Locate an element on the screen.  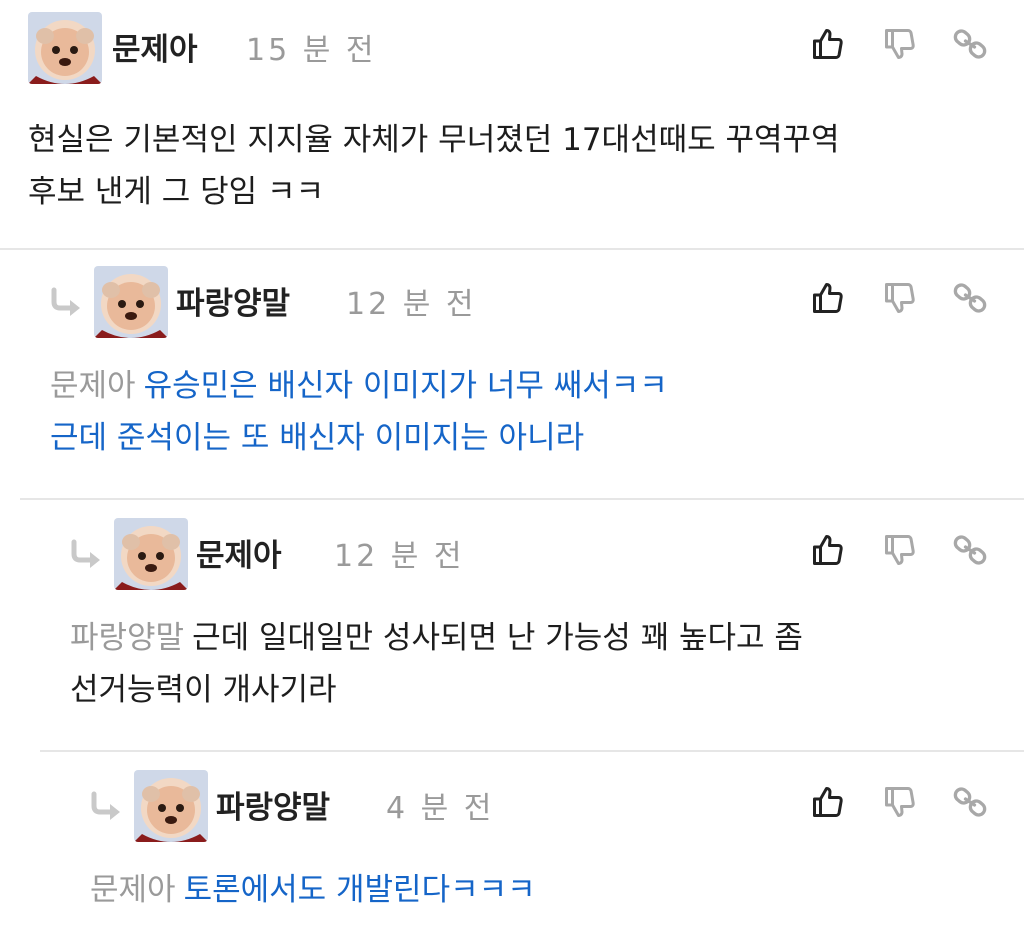
comment-time: 15 분 전 is located at coordinates (311, 50).